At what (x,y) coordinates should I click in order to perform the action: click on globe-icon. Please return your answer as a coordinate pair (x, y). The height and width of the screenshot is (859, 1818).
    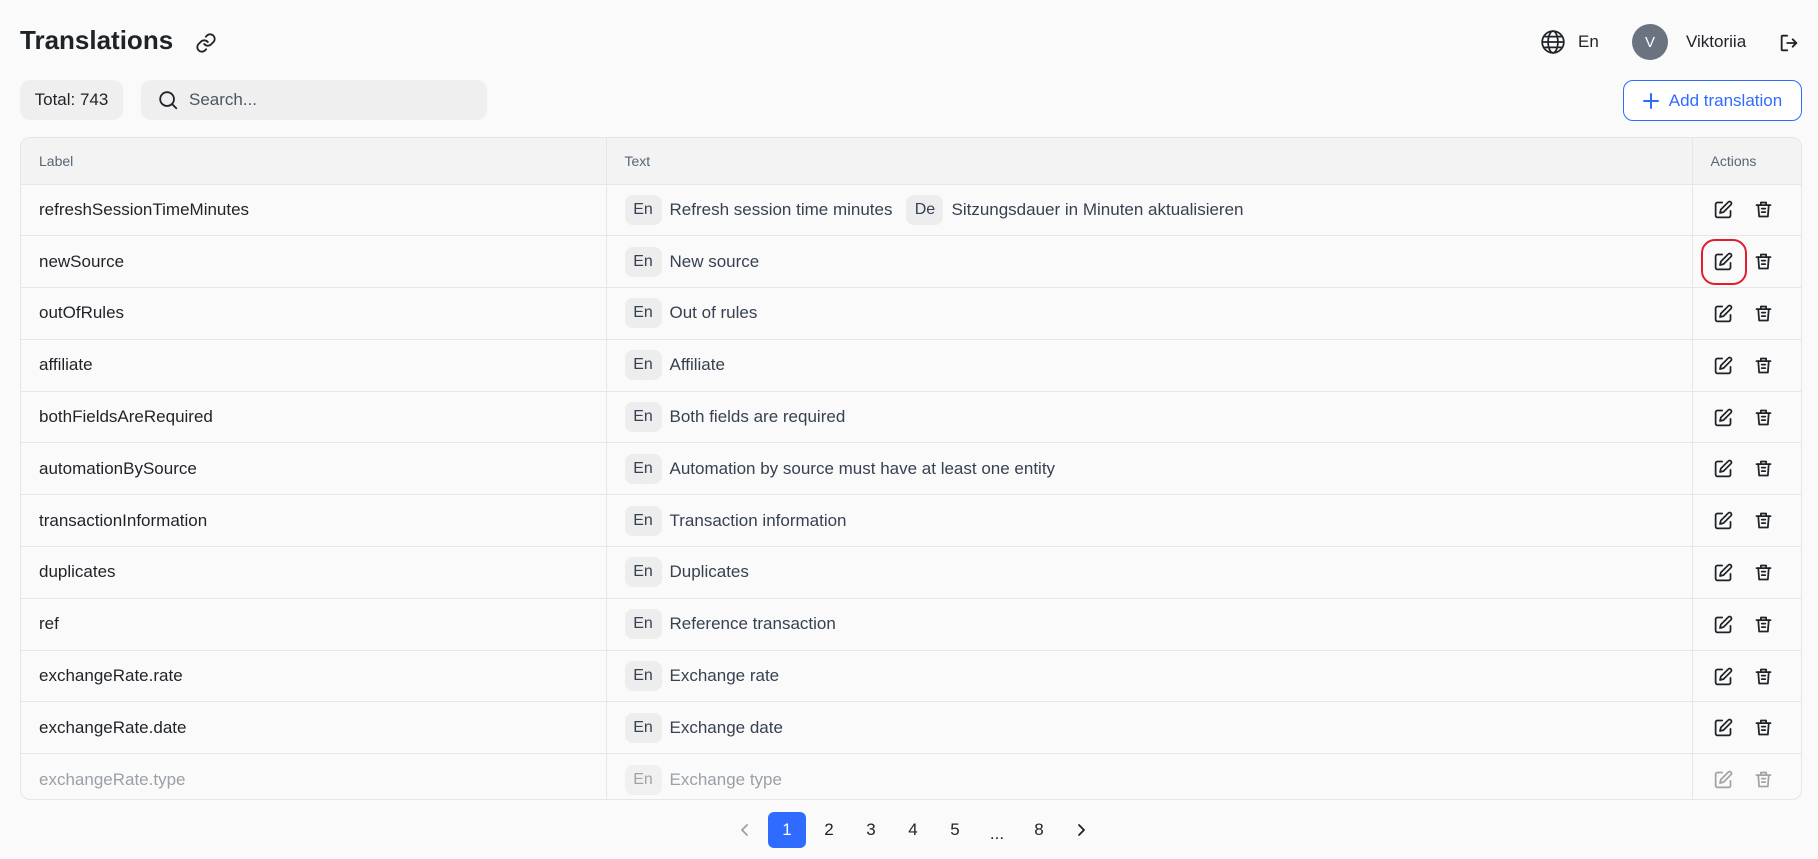
    Looking at the image, I should click on (1553, 42).